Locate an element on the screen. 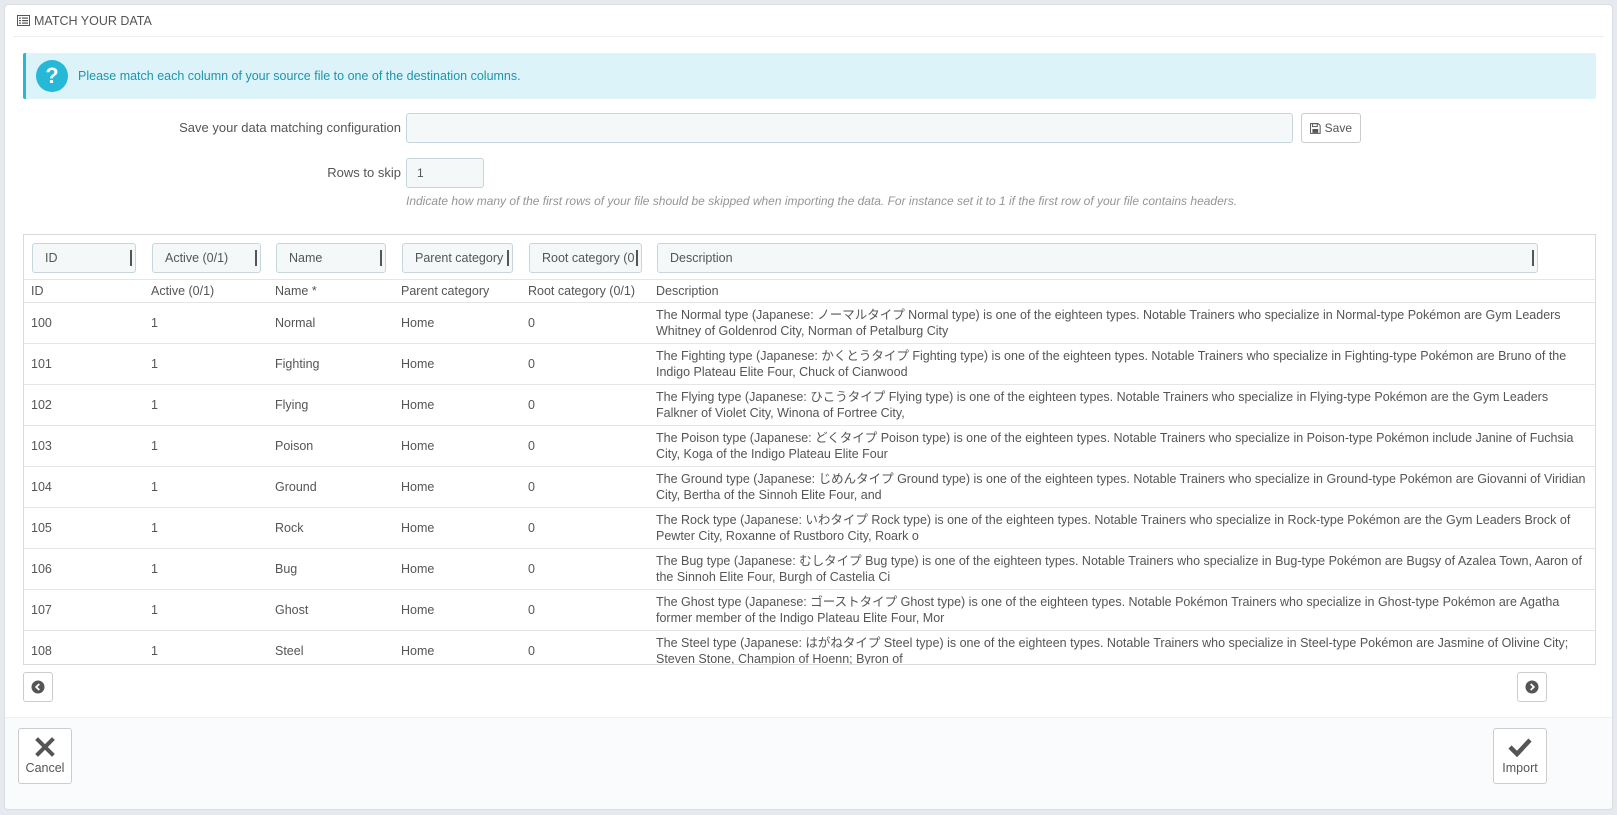 The height and width of the screenshot is (815, 1617). column-header: ID is located at coordinates (84, 291).